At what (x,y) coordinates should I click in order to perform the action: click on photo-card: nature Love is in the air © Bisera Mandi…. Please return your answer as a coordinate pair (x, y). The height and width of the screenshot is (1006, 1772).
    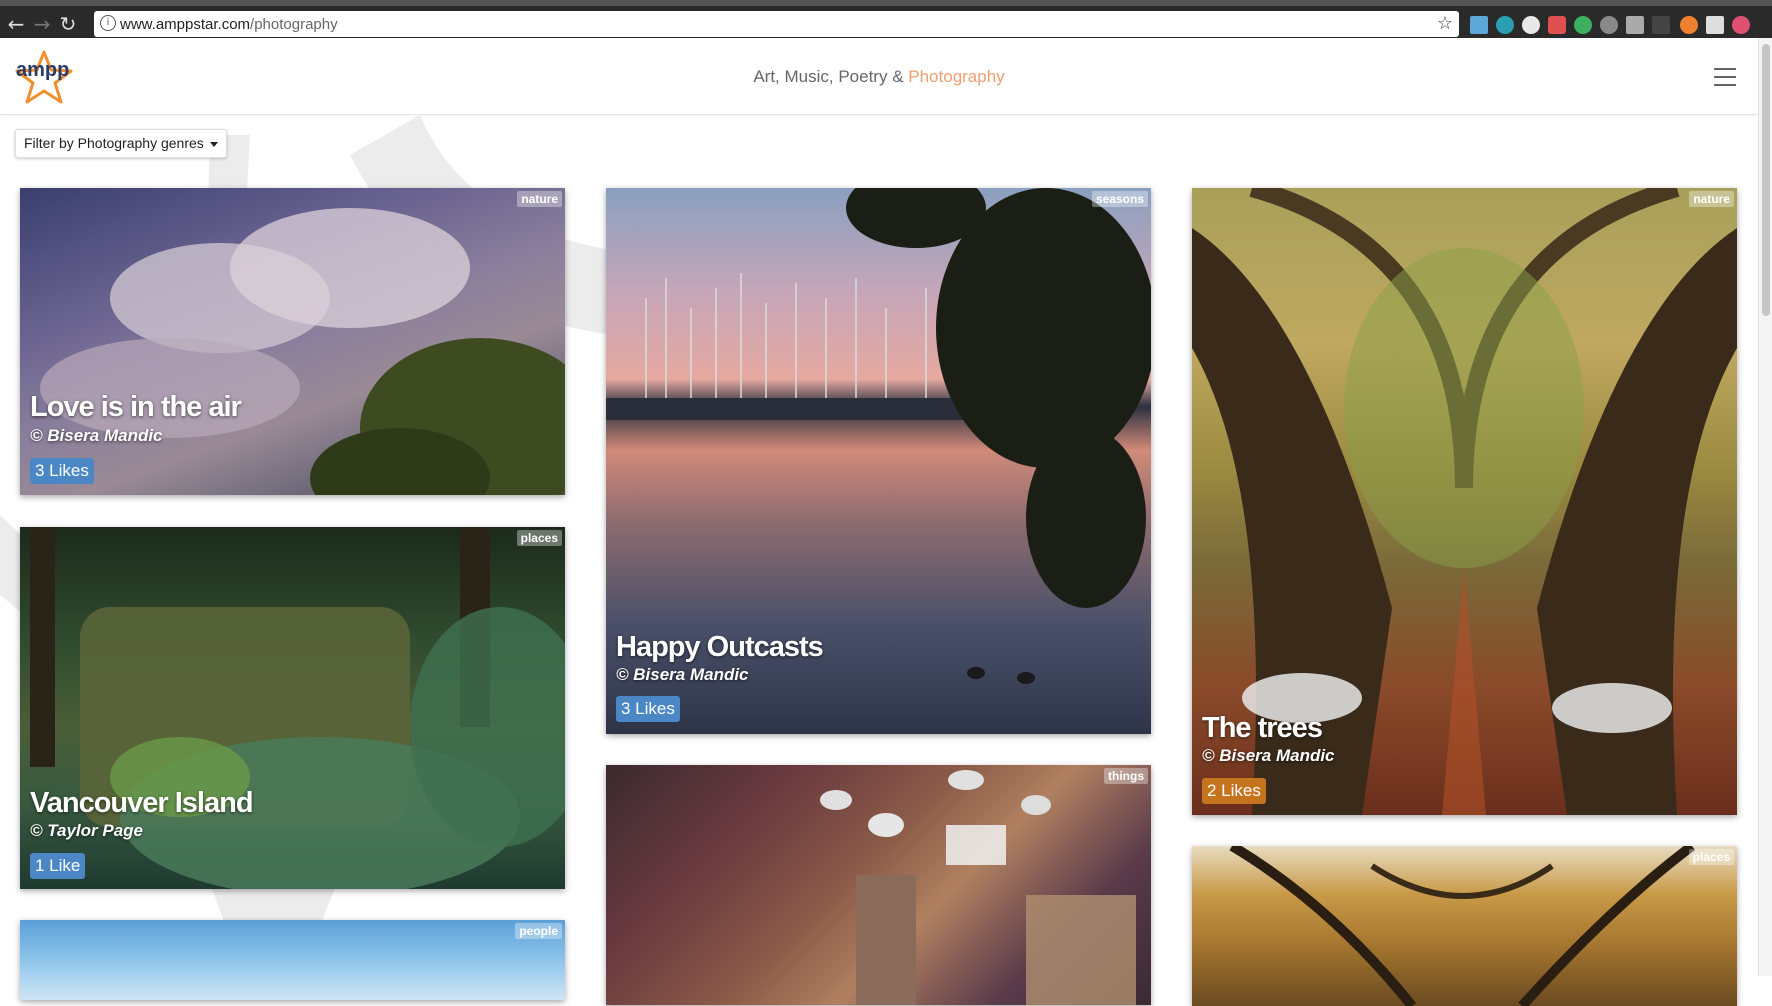
    Looking at the image, I should click on (292, 341).